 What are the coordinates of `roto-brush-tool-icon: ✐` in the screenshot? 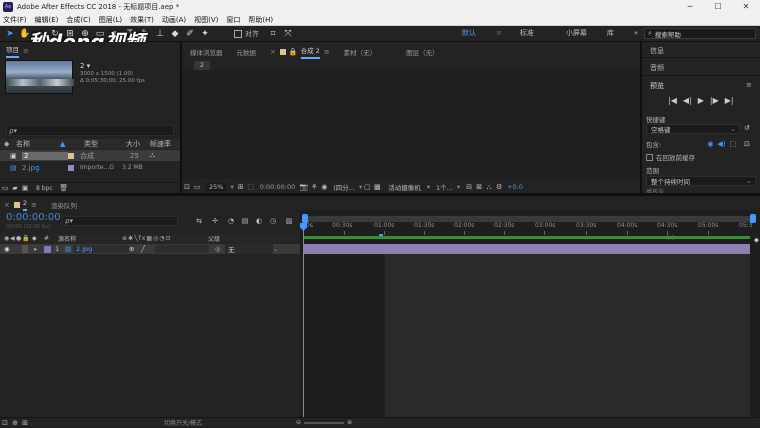 It's located at (190, 34).